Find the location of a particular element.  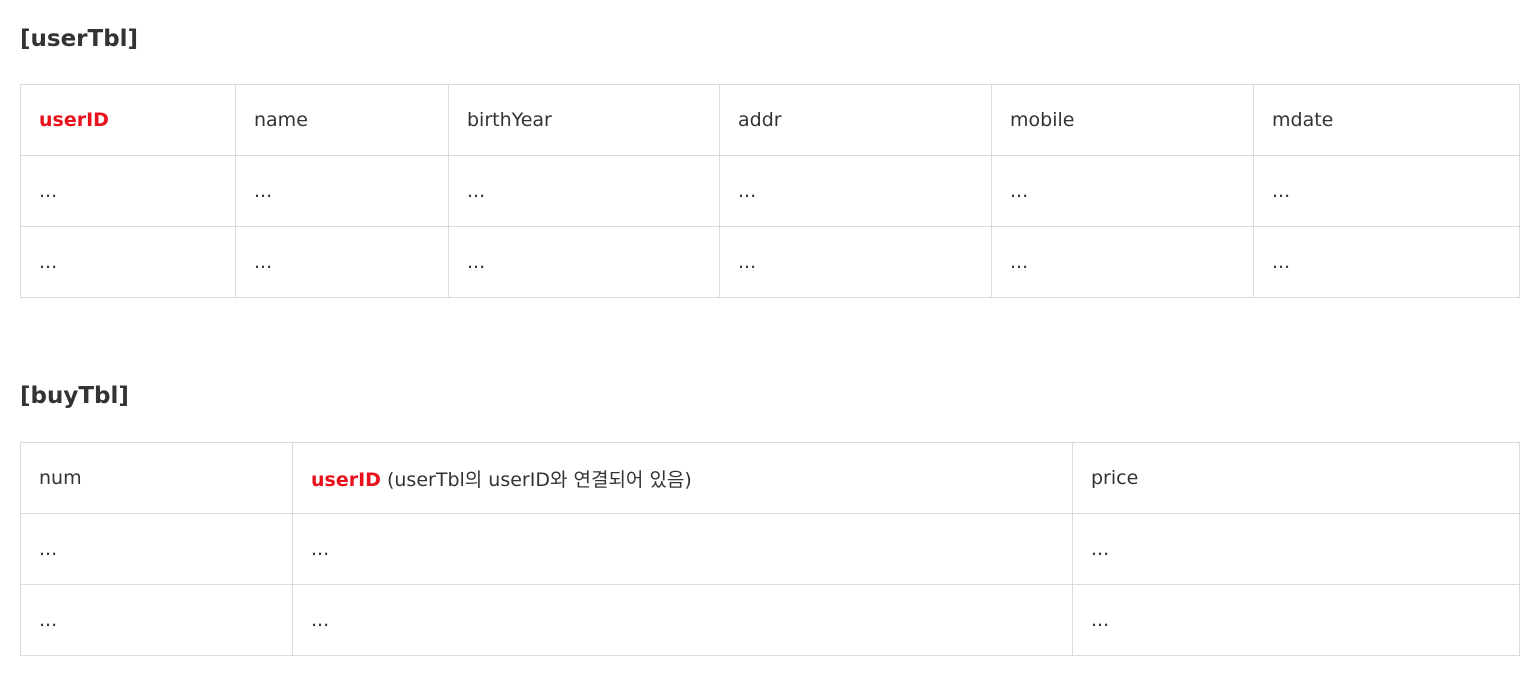

header-cell-name: name is located at coordinates (342, 120).